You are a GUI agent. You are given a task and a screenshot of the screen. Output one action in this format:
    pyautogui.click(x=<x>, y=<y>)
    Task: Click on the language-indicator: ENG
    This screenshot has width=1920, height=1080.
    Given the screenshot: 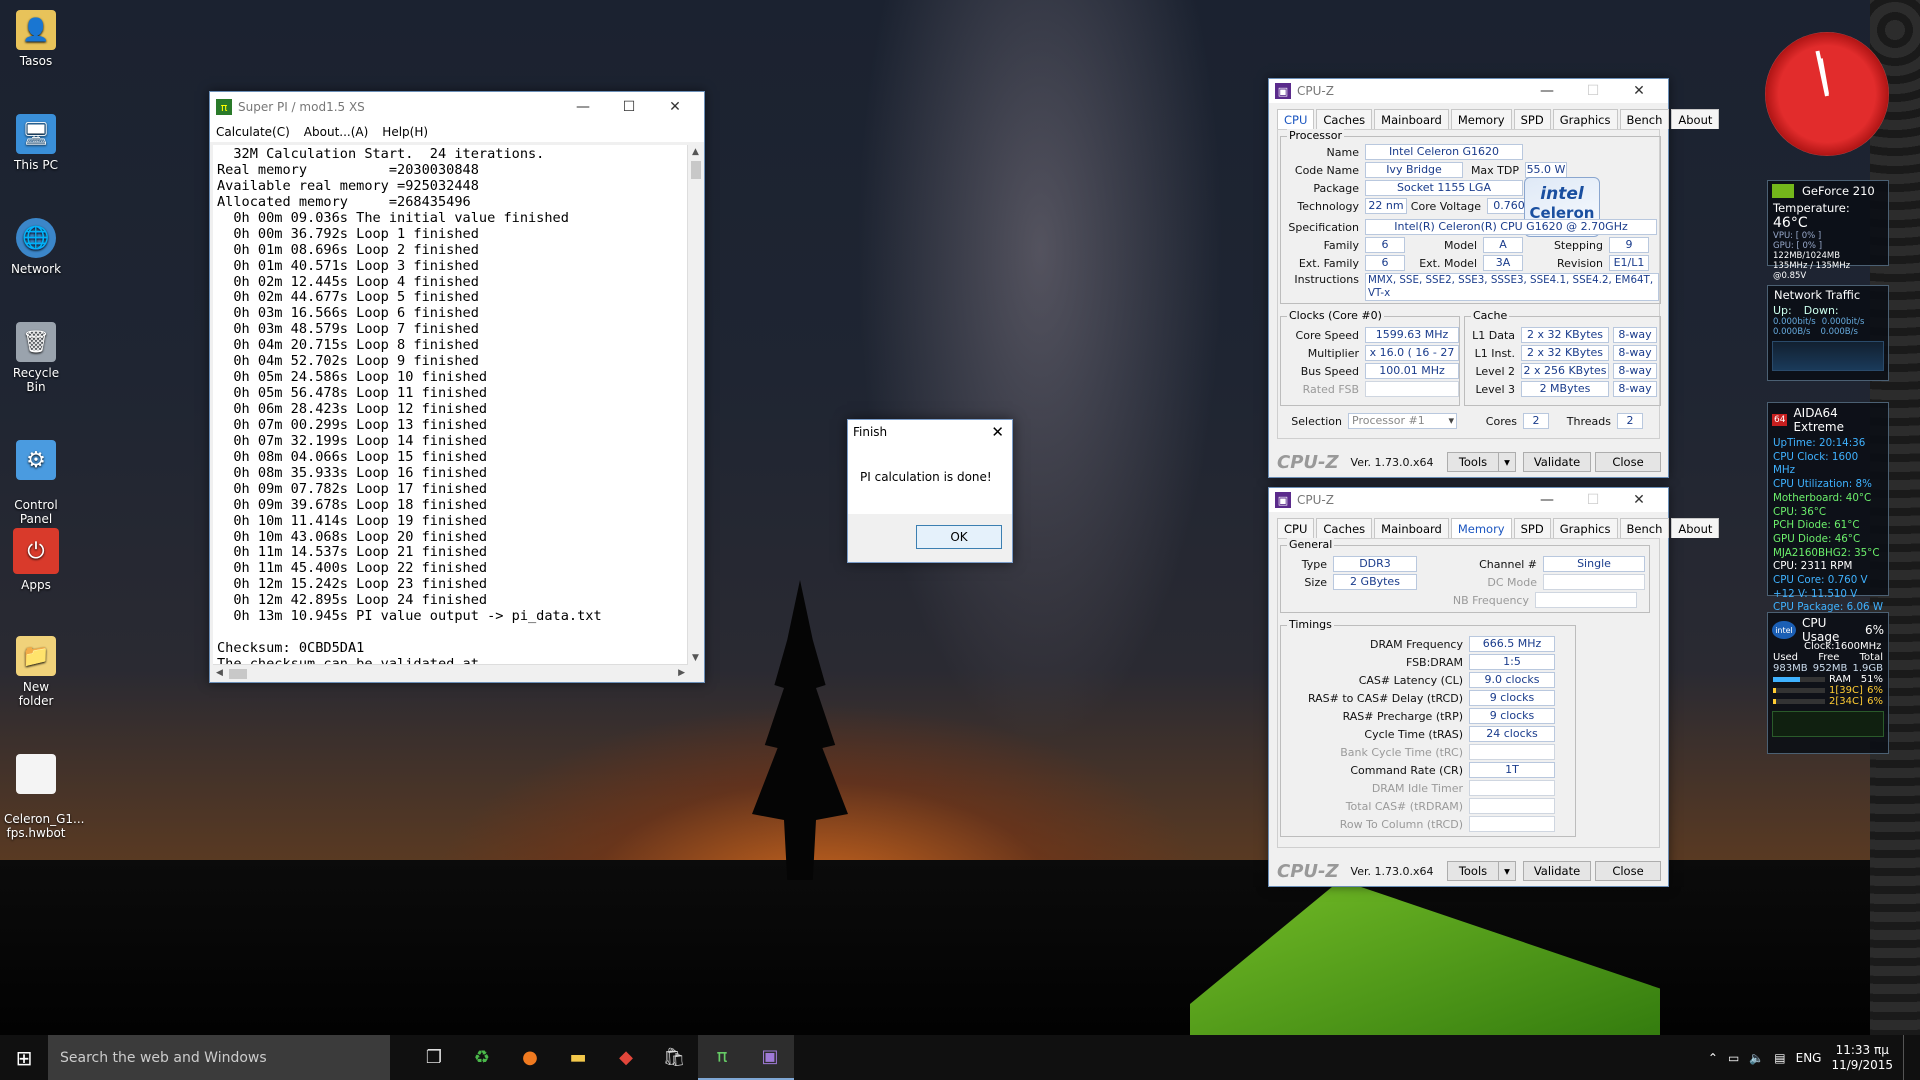 What is the action you would take?
    pyautogui.click(x=1809, y=1058)
    